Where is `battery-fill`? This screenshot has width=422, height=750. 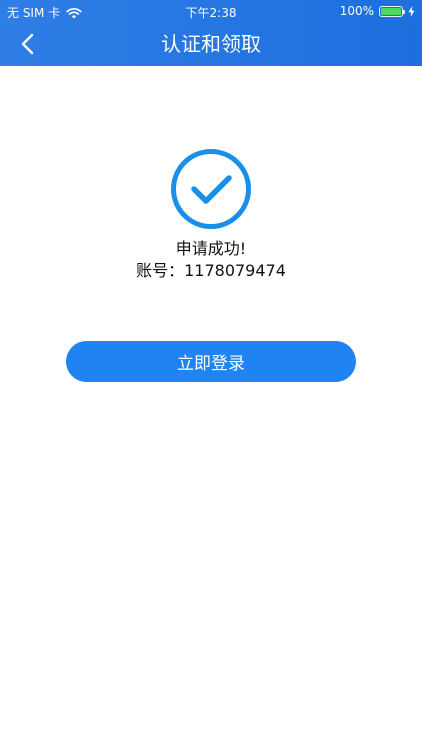 battery-fill is located at coordinates (391, 11).